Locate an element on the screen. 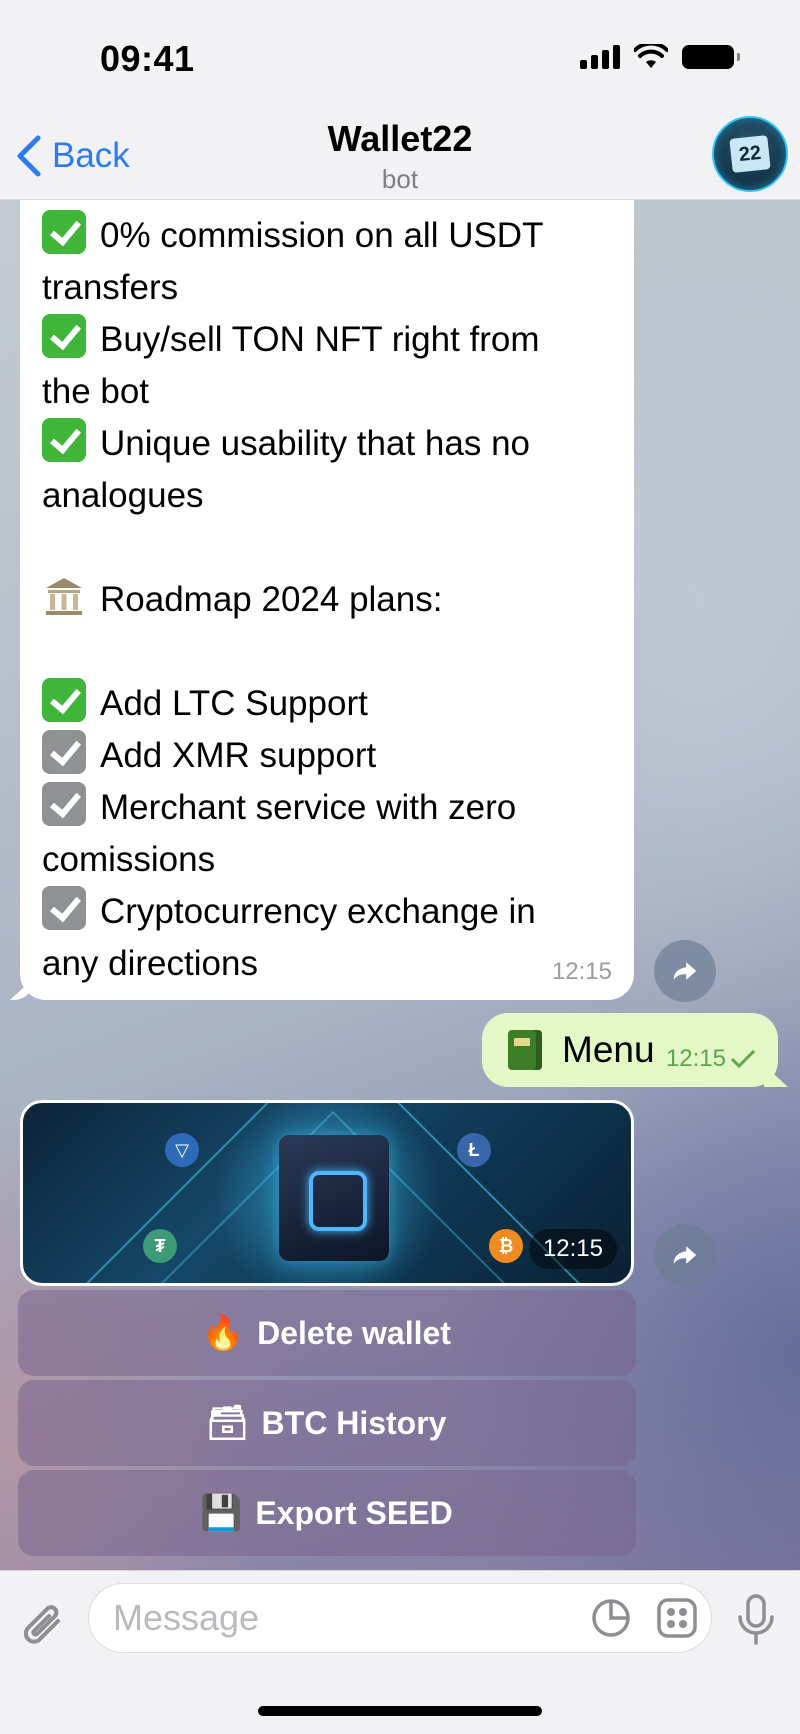 This screenshot has height=1734, width=800. paperclip-icon is located at coordinates (44, 1626).